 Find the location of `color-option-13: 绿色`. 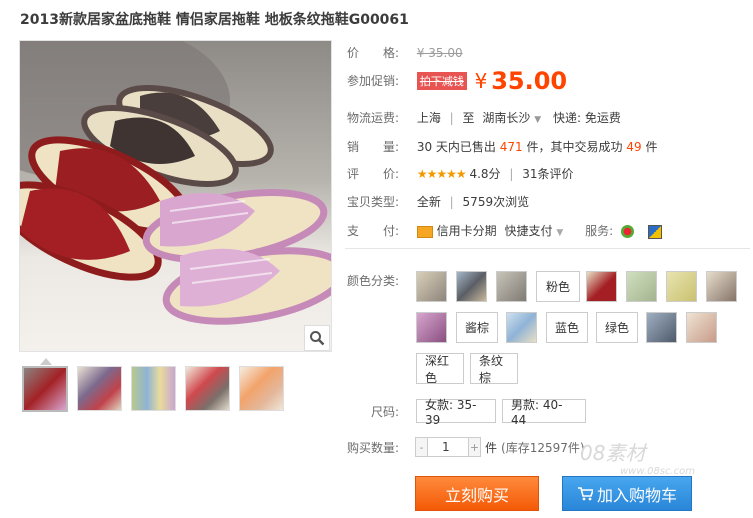

color-option-13: 绿色 is located at coordinates (617, 327).